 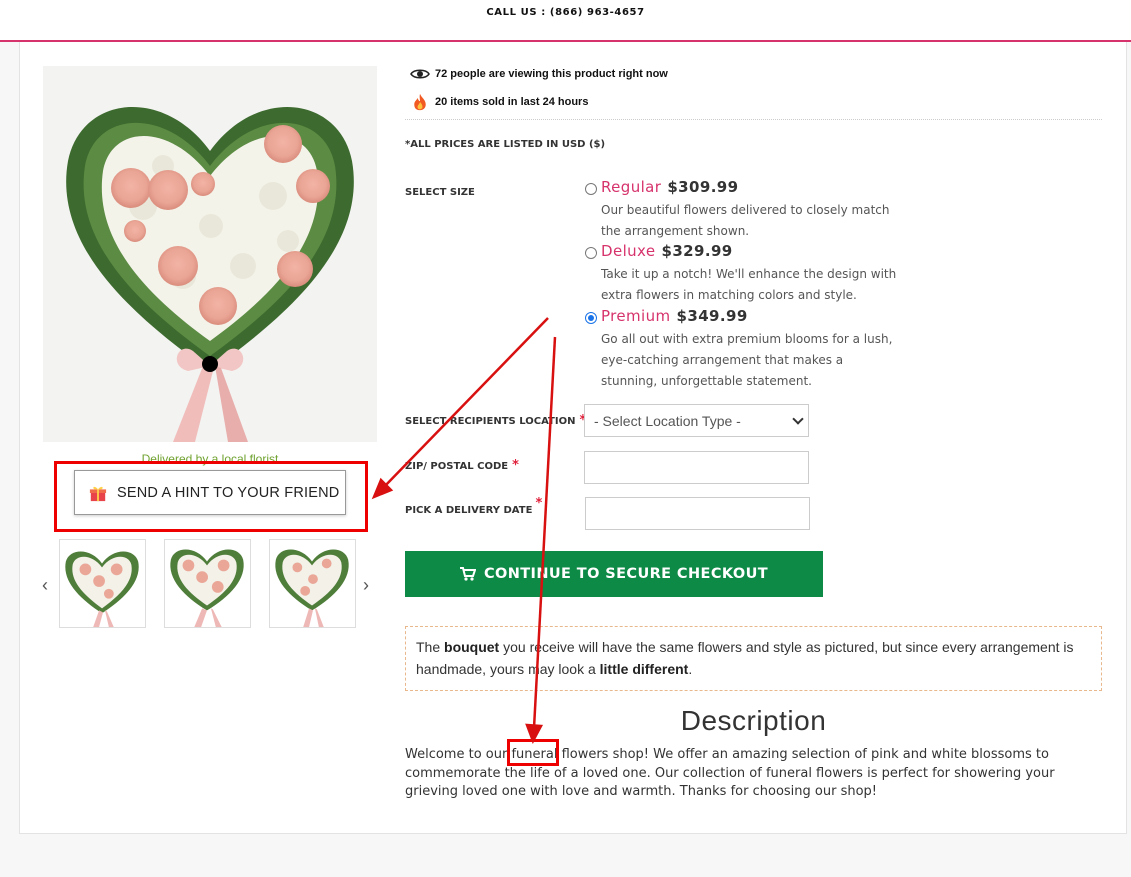 What do you see at coordinates (474, 506) in the screenshot?
I see `delivery-date-label: PICK A DELIVERY DATE *` at bounding box center [474, 506].